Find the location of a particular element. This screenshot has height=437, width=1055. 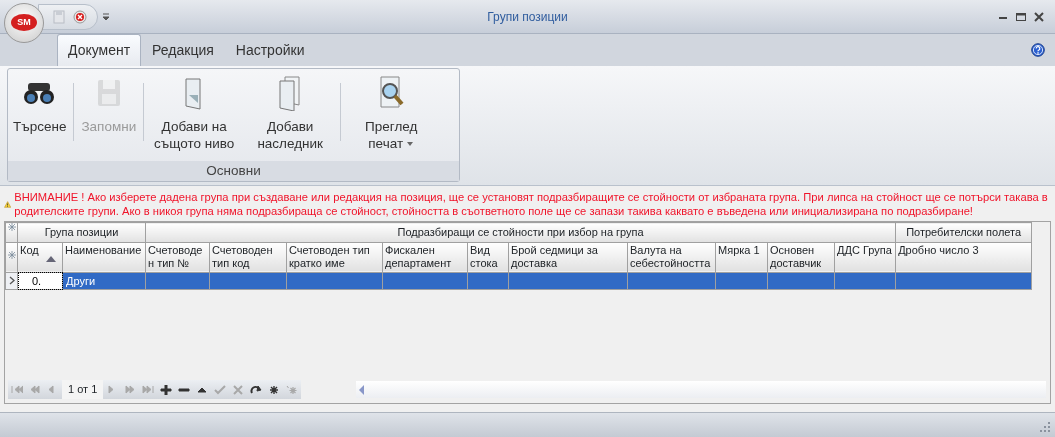

asterisk-icon is located at coordinates (274, 389).